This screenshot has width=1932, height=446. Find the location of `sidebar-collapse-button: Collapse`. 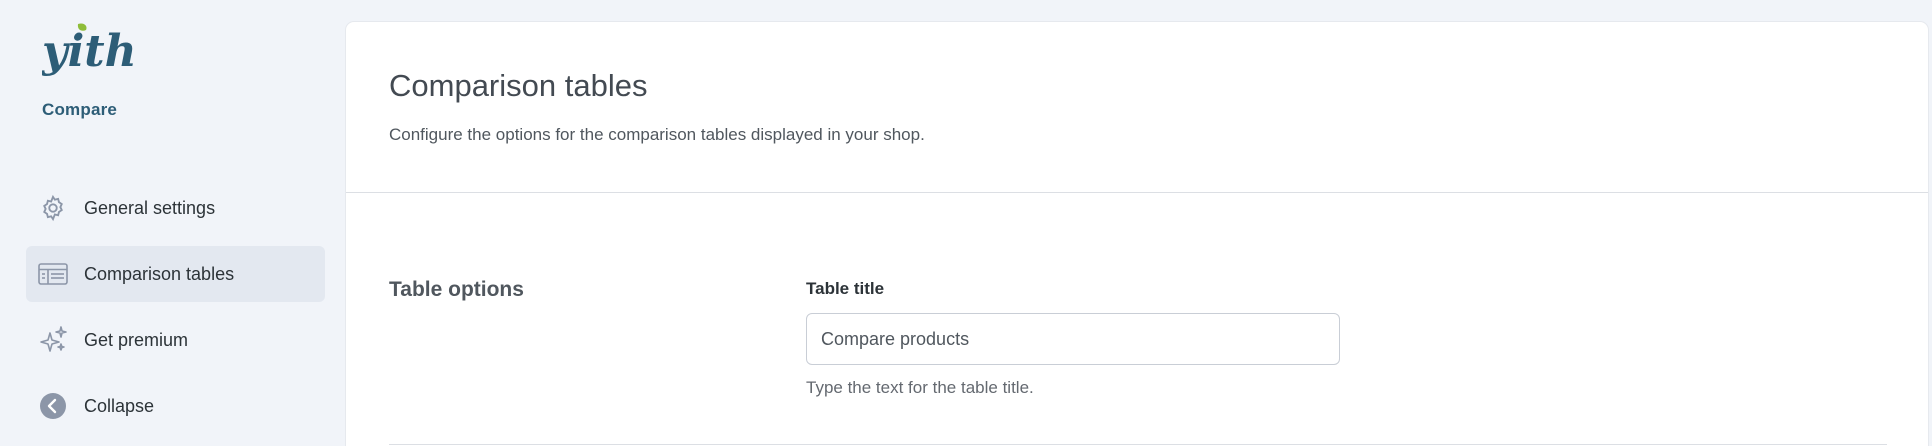

sidebar-collapse-button: Collapse is located at coordinates (175, 406).